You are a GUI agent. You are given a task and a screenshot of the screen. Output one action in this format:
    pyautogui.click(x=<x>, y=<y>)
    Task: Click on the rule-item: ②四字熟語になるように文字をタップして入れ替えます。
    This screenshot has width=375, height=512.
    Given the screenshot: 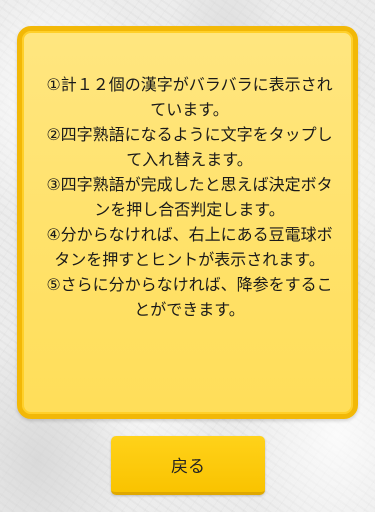 What is the action you would take?
    pyautogui.click(x=189, y=147)
    